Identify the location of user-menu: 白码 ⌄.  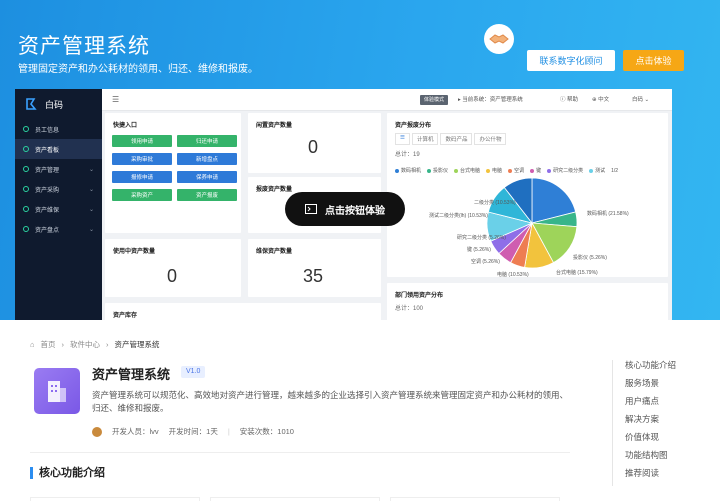
(640, 100).